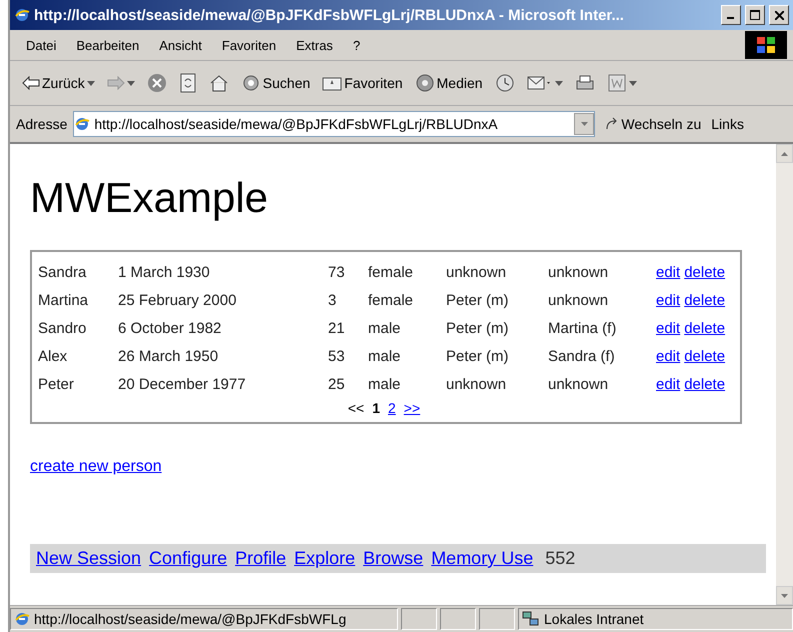 The height and width of the screenshot is (632, 793). I want to click on footer-link: Explore, so click(325, 558).